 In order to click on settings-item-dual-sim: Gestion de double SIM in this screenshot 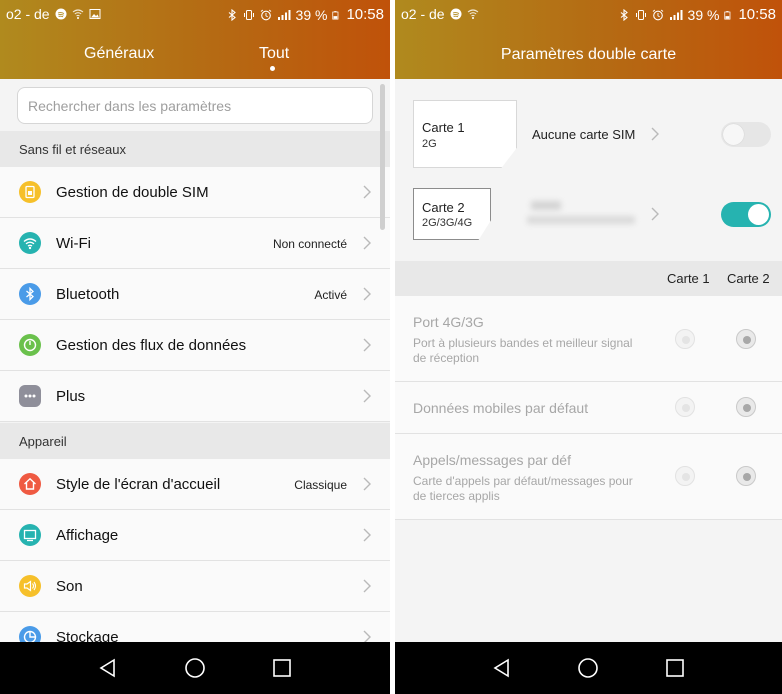, I will do `click(195, 192)`.